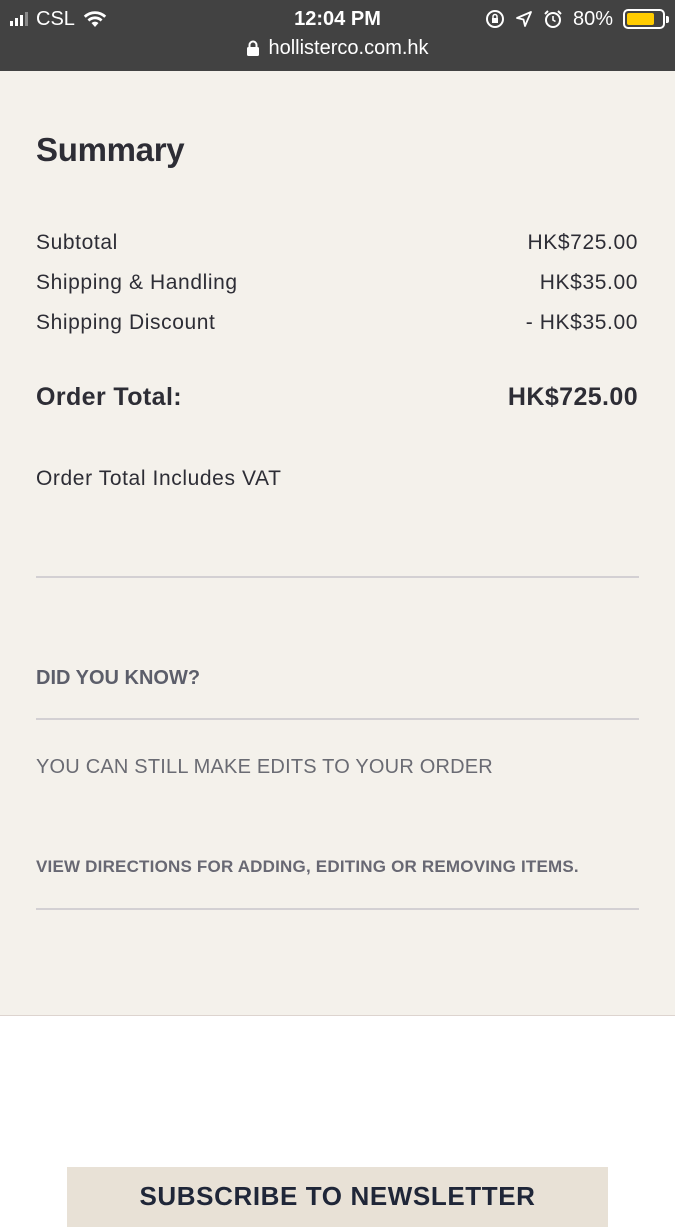  Describe the element at coordinates (253, 48) in the screenshot. I see `lock-icon` at that location.